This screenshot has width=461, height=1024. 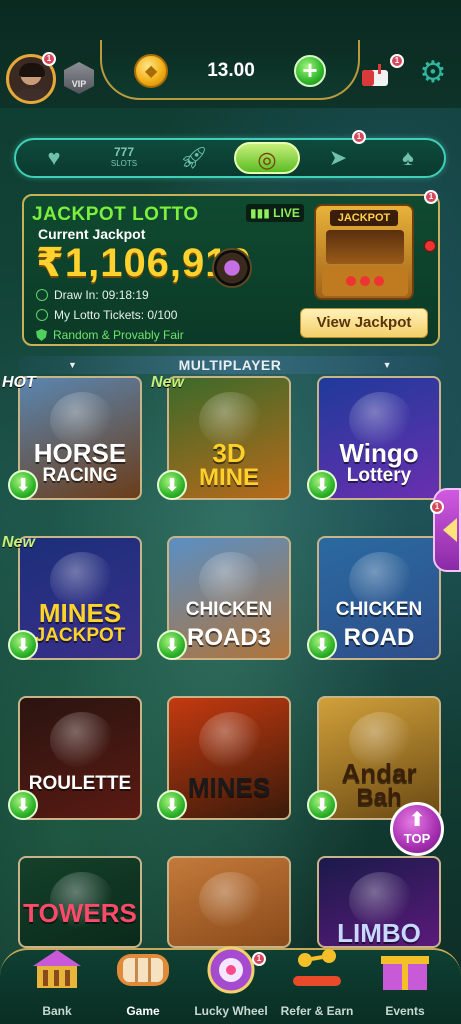 I want to click on clock-icon, so click(x=42, y=295).